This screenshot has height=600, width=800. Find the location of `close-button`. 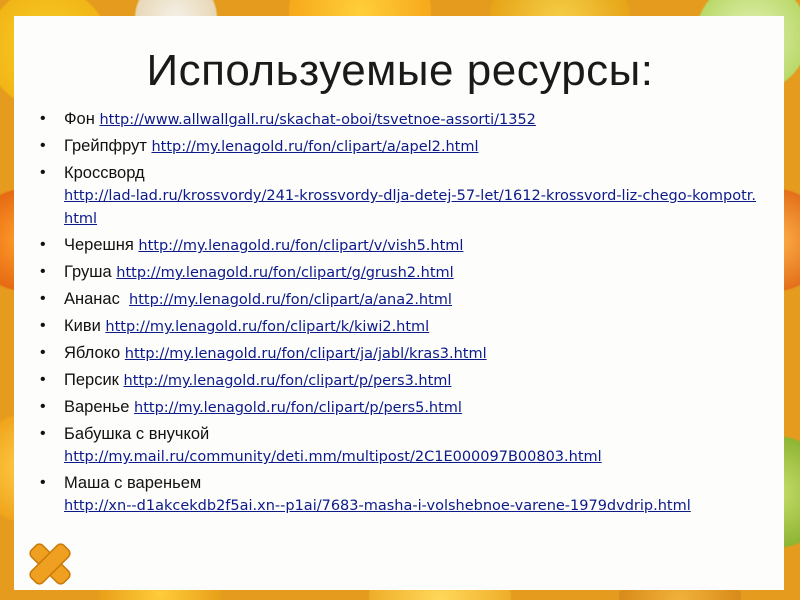

close-button is located at coordinates (50, 564).